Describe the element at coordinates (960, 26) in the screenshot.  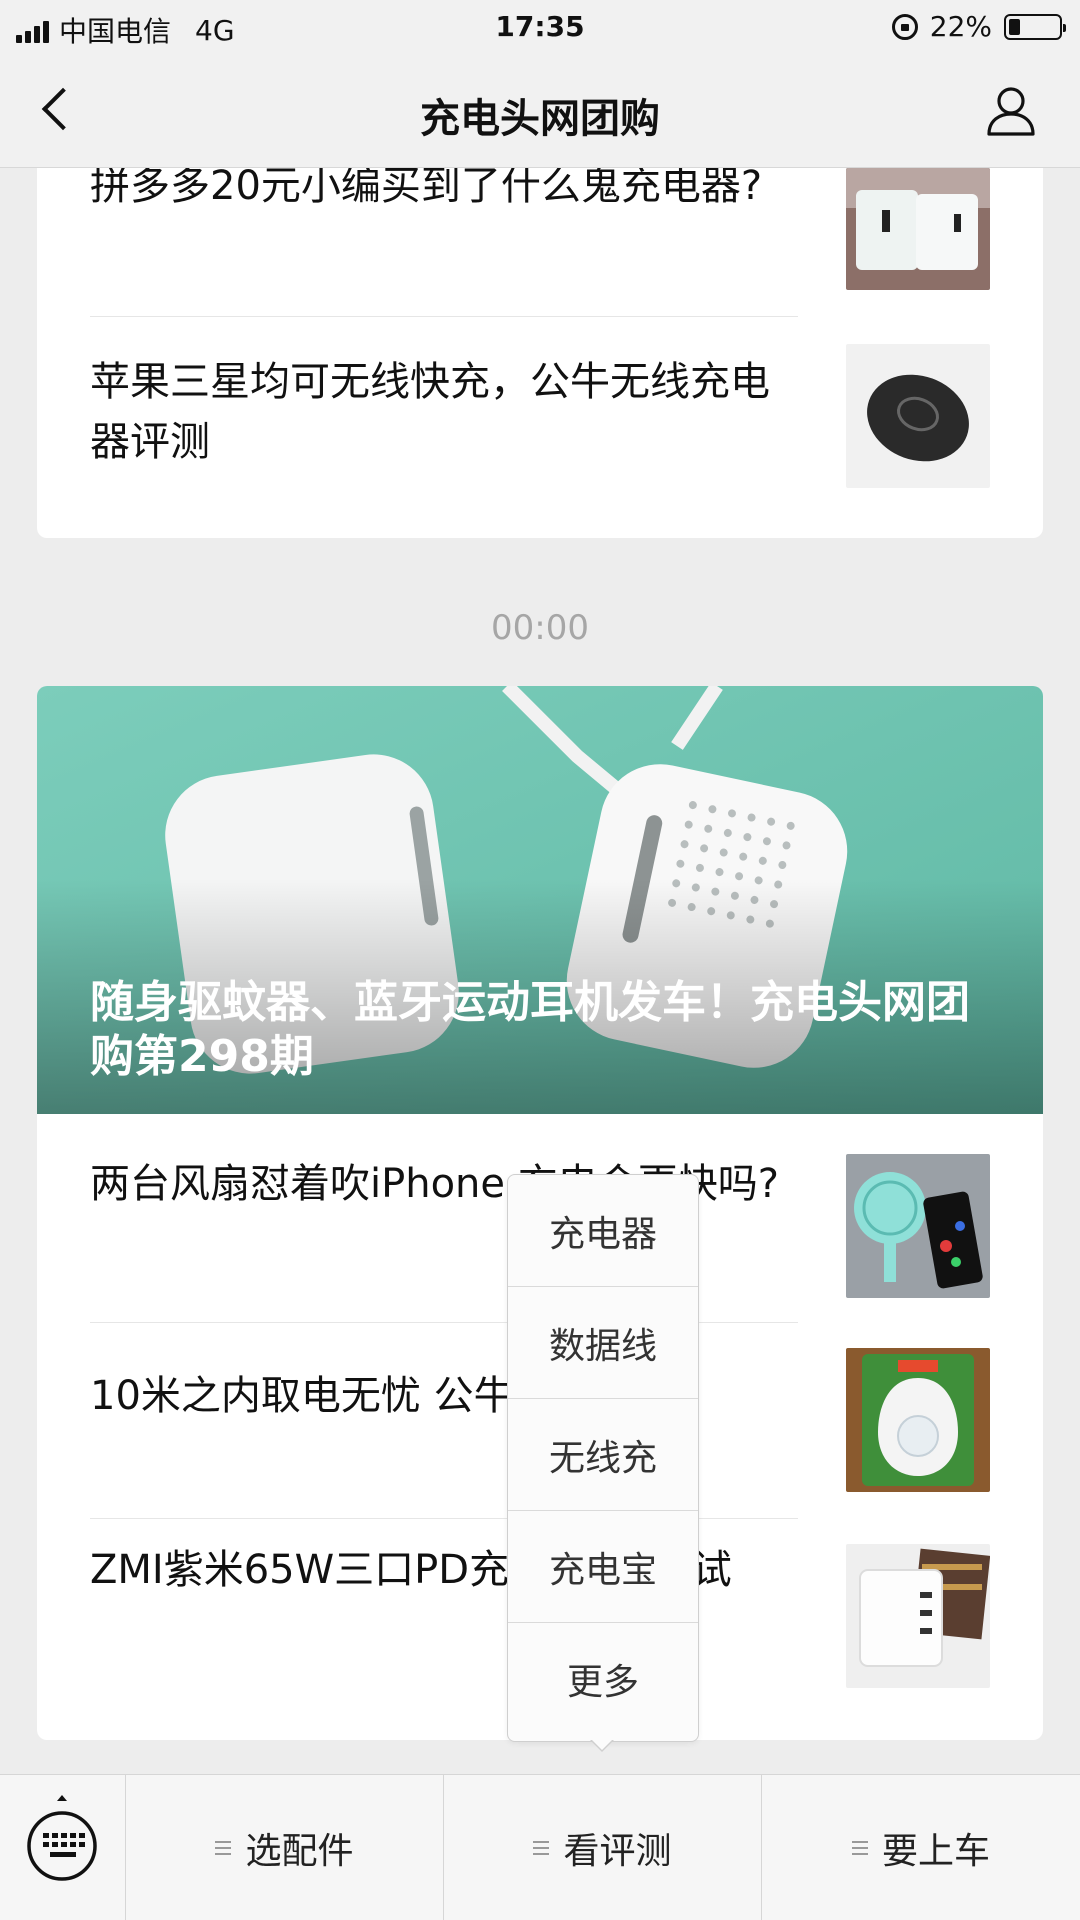
I see `battery-percent: 22%` at that location.